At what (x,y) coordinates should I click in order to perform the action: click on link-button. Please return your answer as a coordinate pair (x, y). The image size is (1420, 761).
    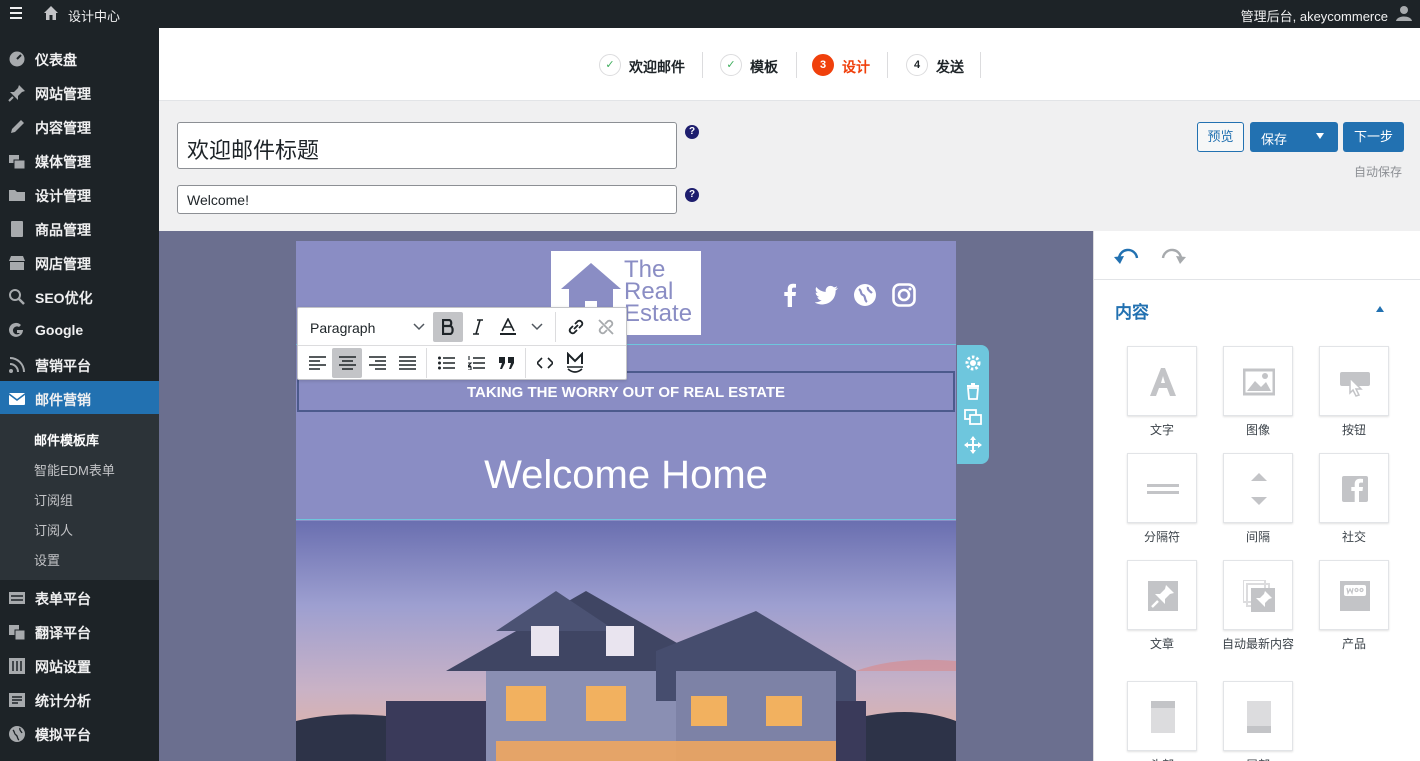
    Looking at the image, I should click on (576, 327).